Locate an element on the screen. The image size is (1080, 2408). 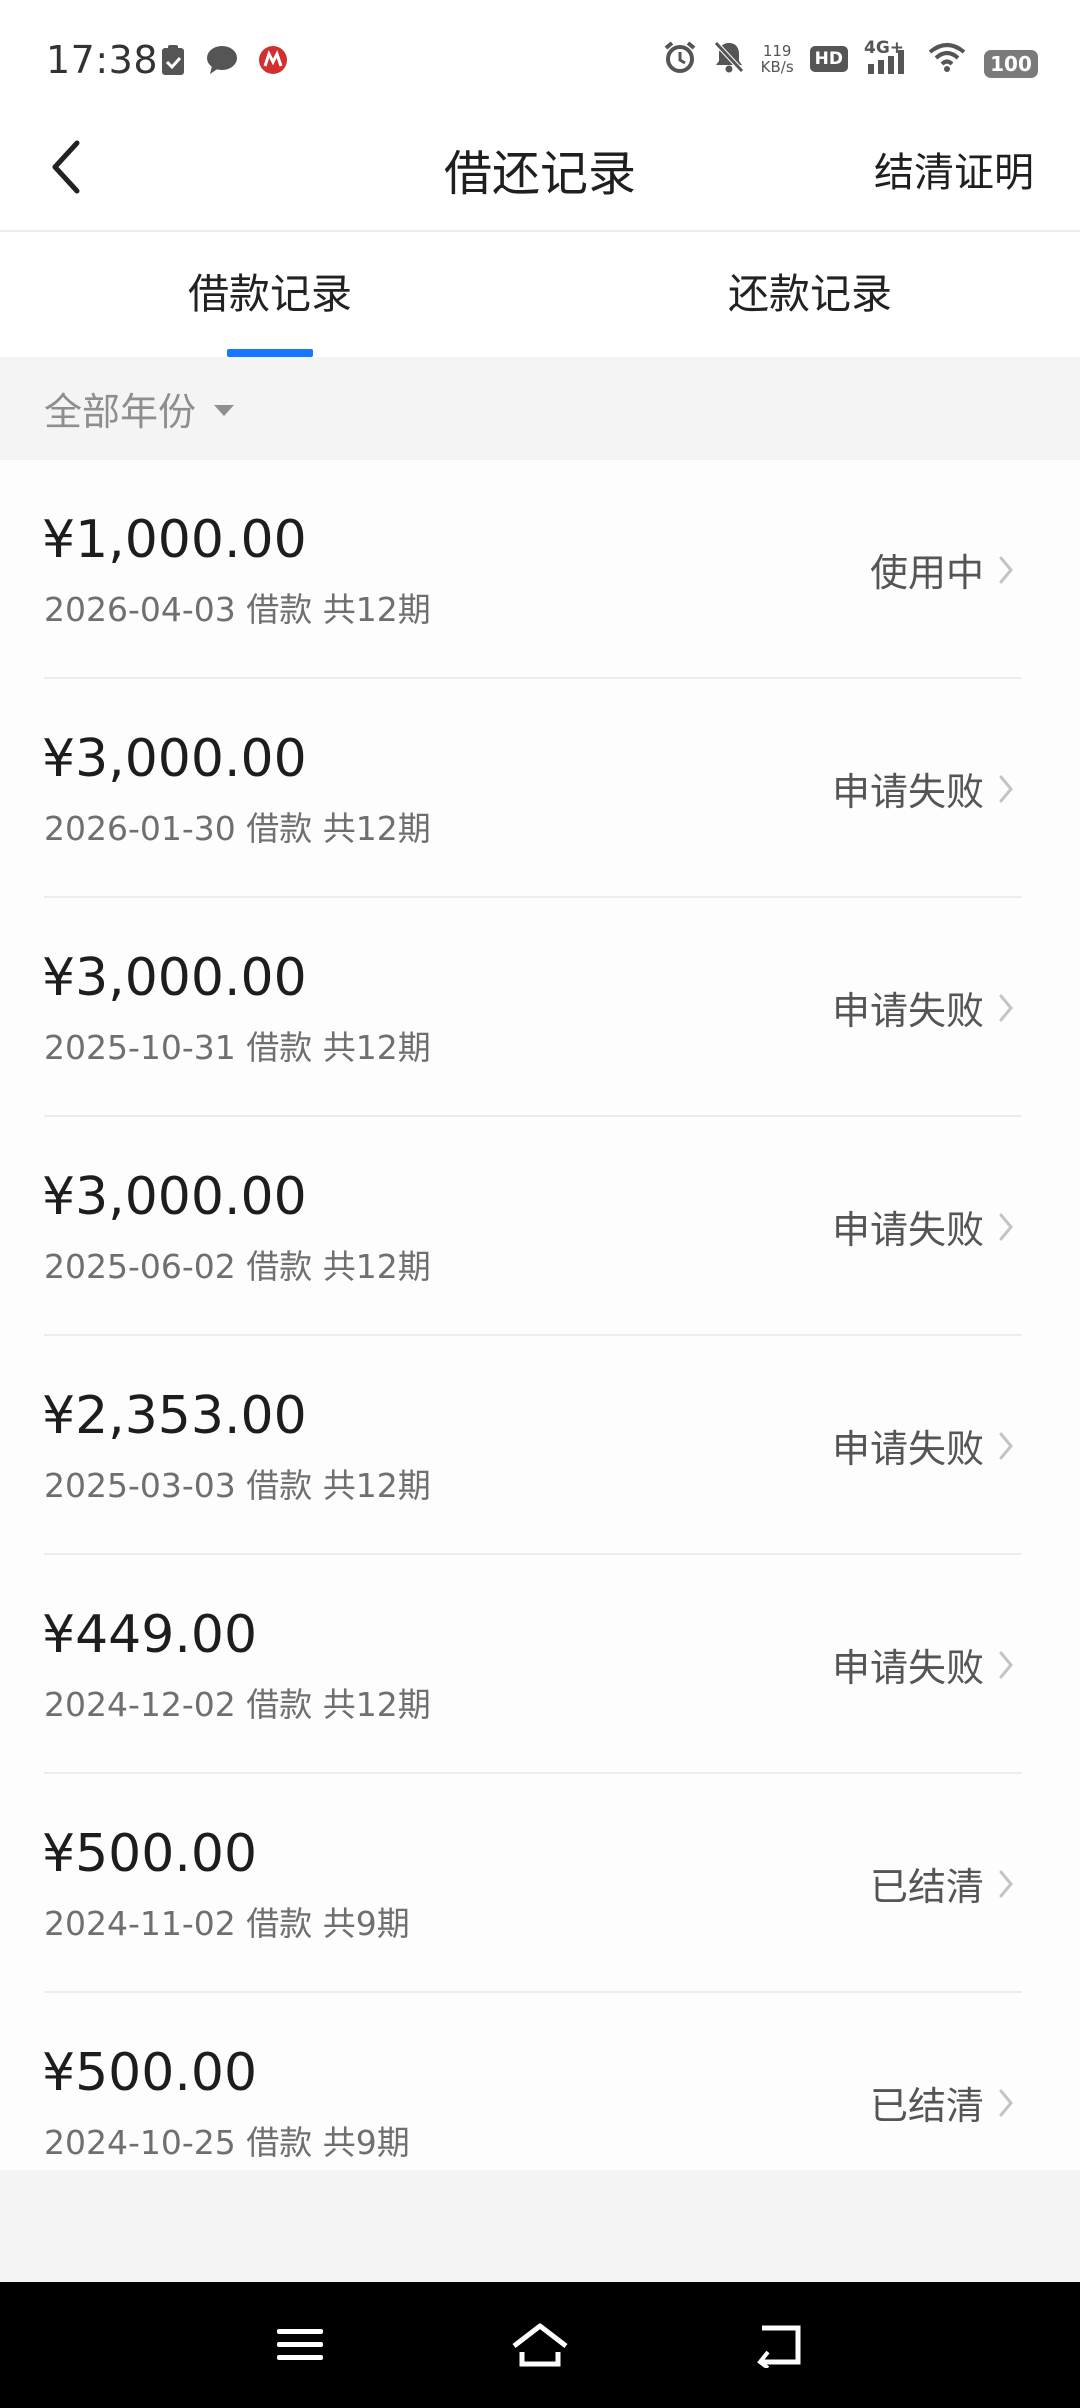
loan-amount: ¥449.00 is located at coordinates (150, 1635).